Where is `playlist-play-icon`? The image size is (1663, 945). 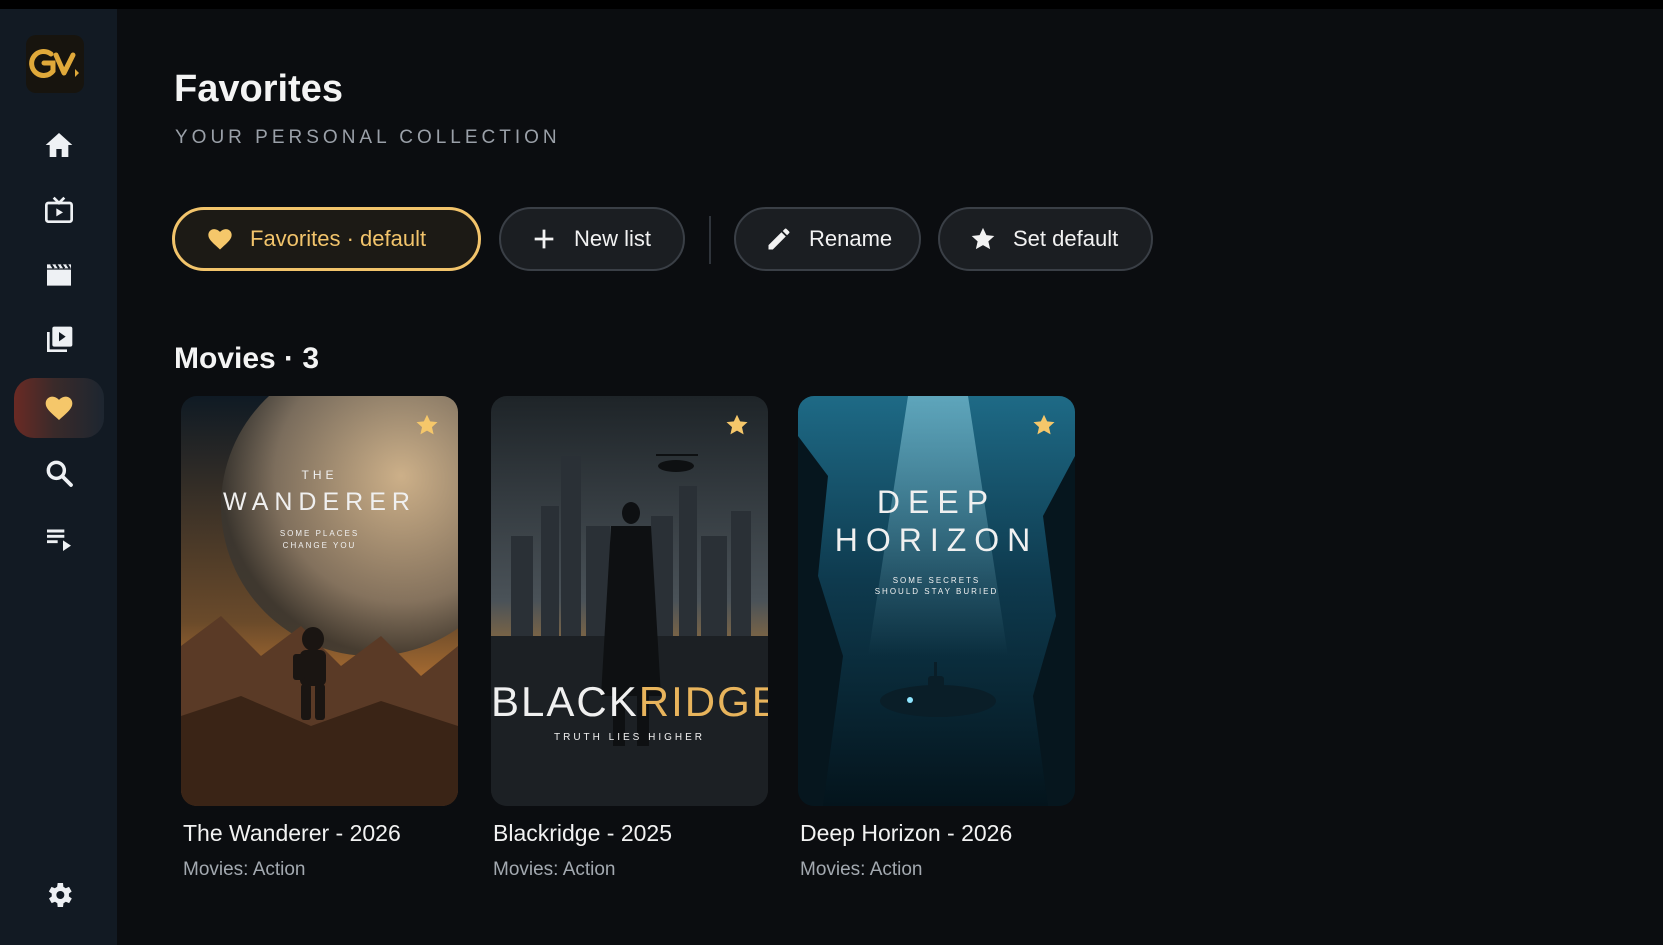 playlist-play-icon is located at coordinates (59, 540).